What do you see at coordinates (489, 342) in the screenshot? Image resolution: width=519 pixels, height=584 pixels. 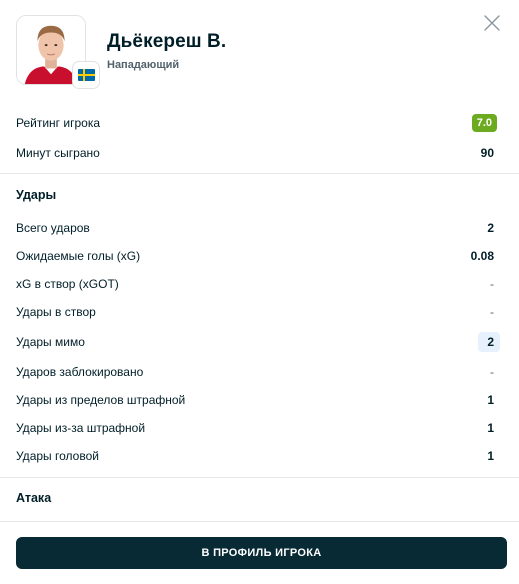 I see `stat-value-highlighted: 2` at bounding box center [489, 342].